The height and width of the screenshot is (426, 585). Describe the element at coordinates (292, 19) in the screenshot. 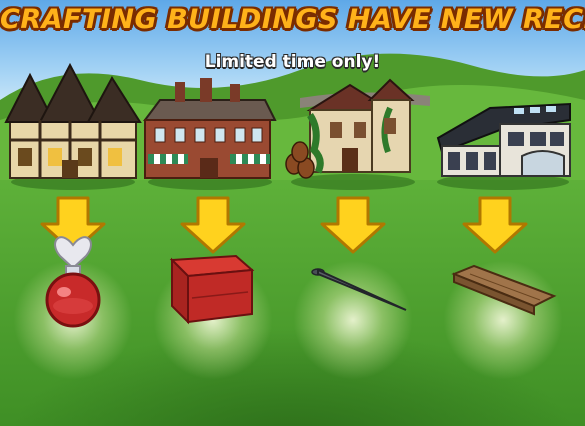

I see `banner-title: CRAFTING BUILDINGS HAVE NEW RECIPES!` at that location.